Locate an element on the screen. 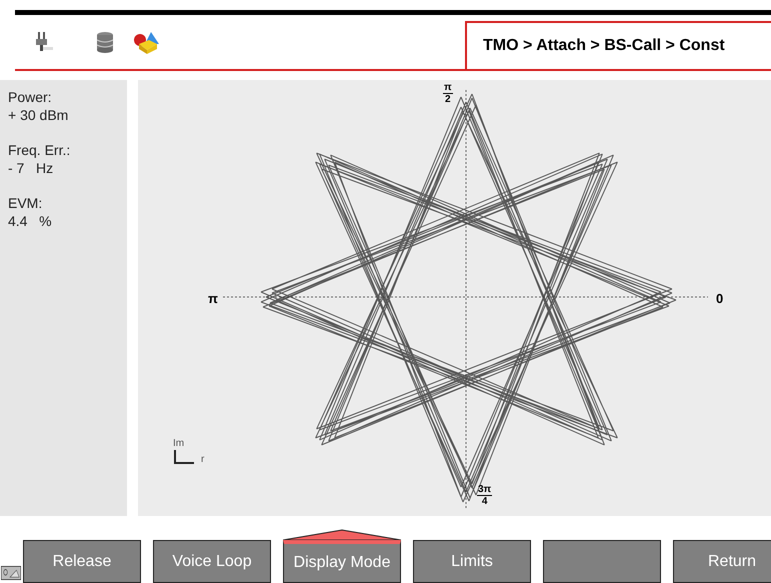  axis-label: 3π 4 is located at coordinates (484, 495).